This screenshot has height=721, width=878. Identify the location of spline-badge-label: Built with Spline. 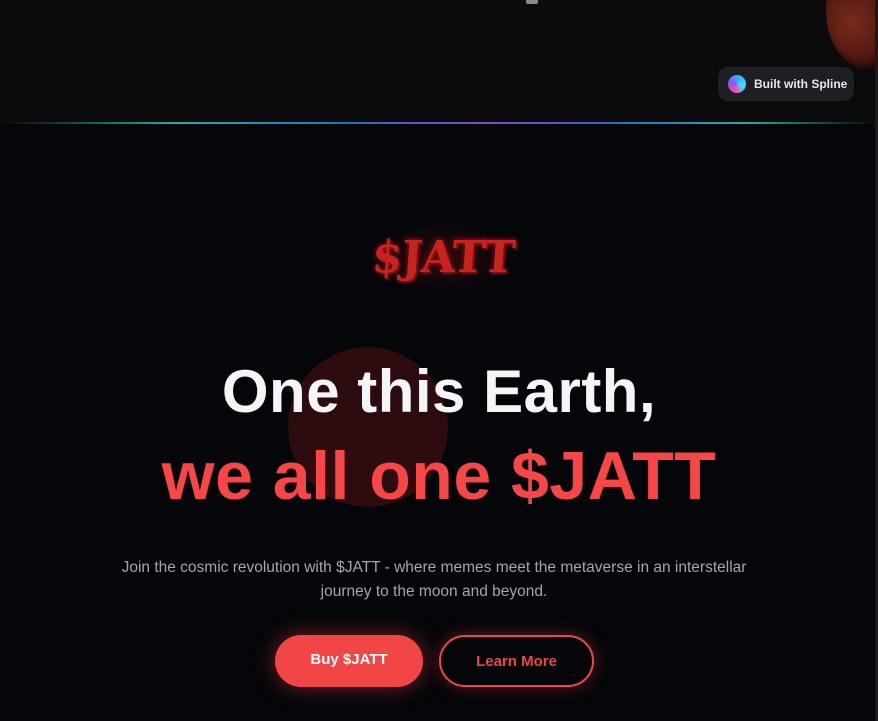
(801, 84).